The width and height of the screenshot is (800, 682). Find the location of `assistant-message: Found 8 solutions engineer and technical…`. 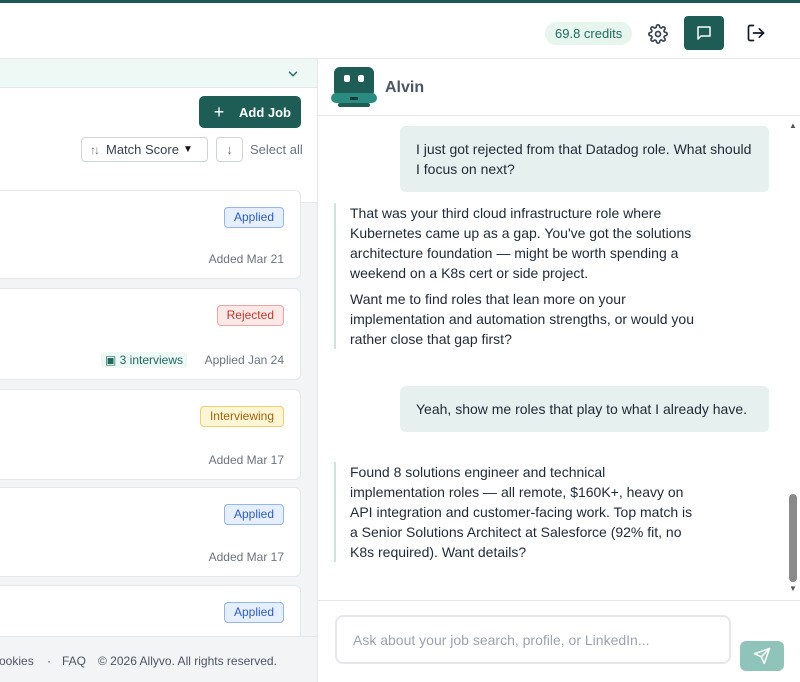

assistant-message: Found 8 solutions engineer and technical… is located at coordinates (514, 512).